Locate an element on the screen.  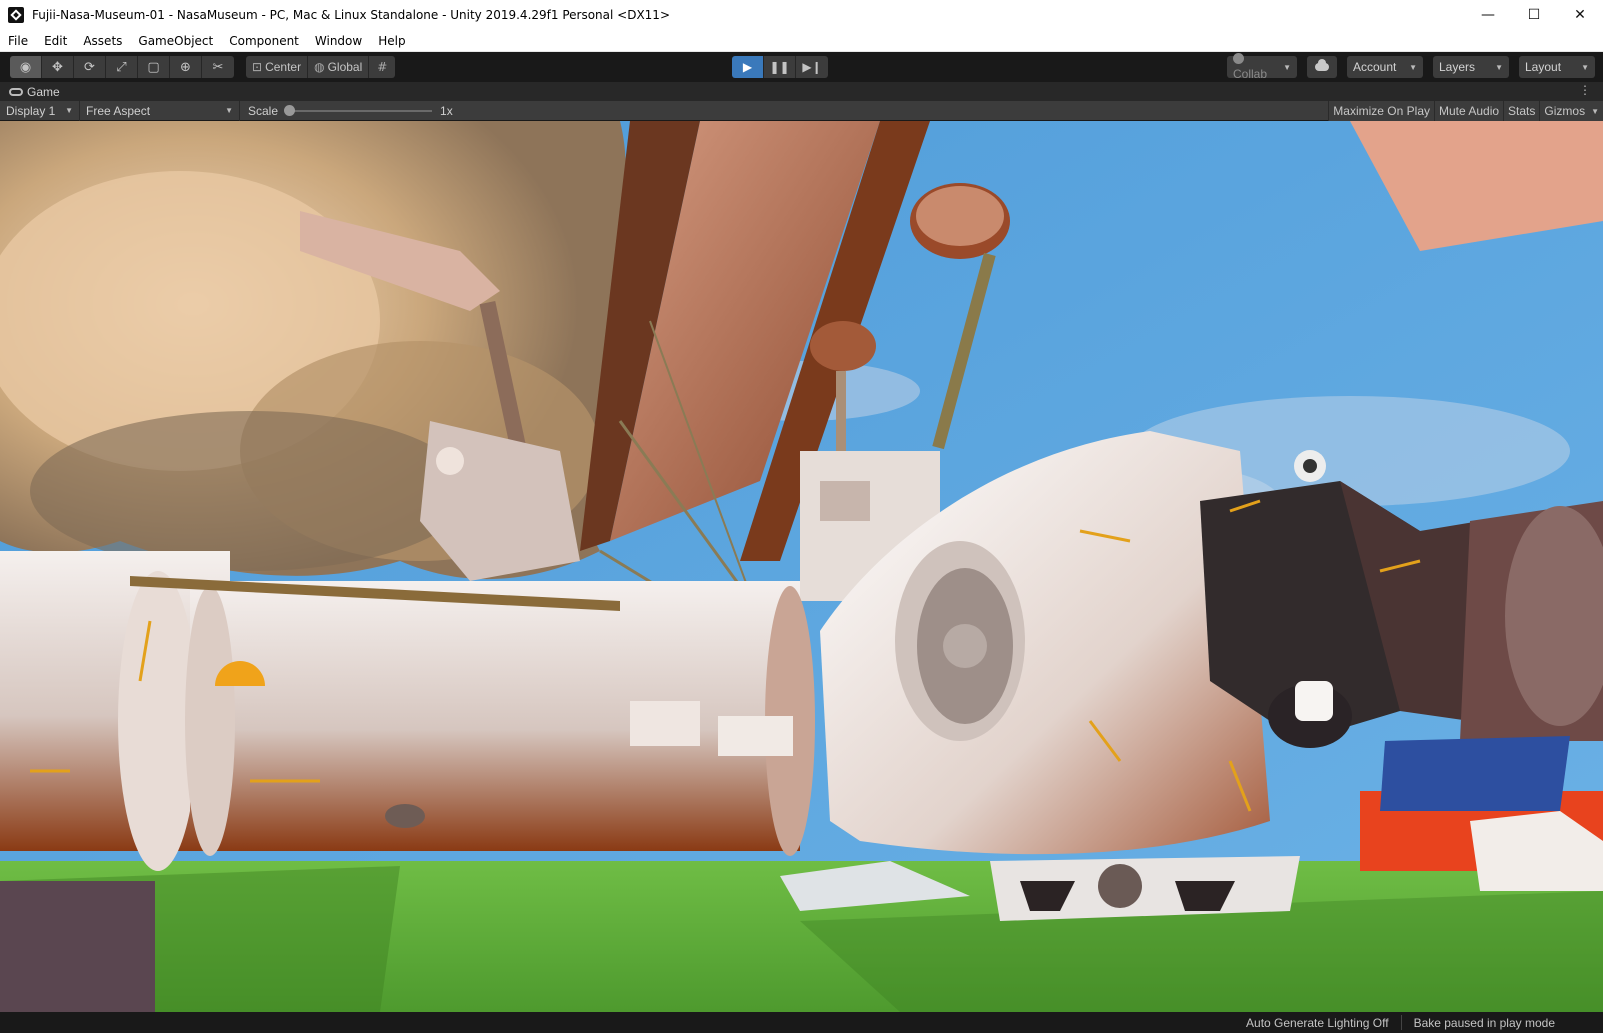
panel-menu-icon: ⋮ is located at coordinates (1585, 90).